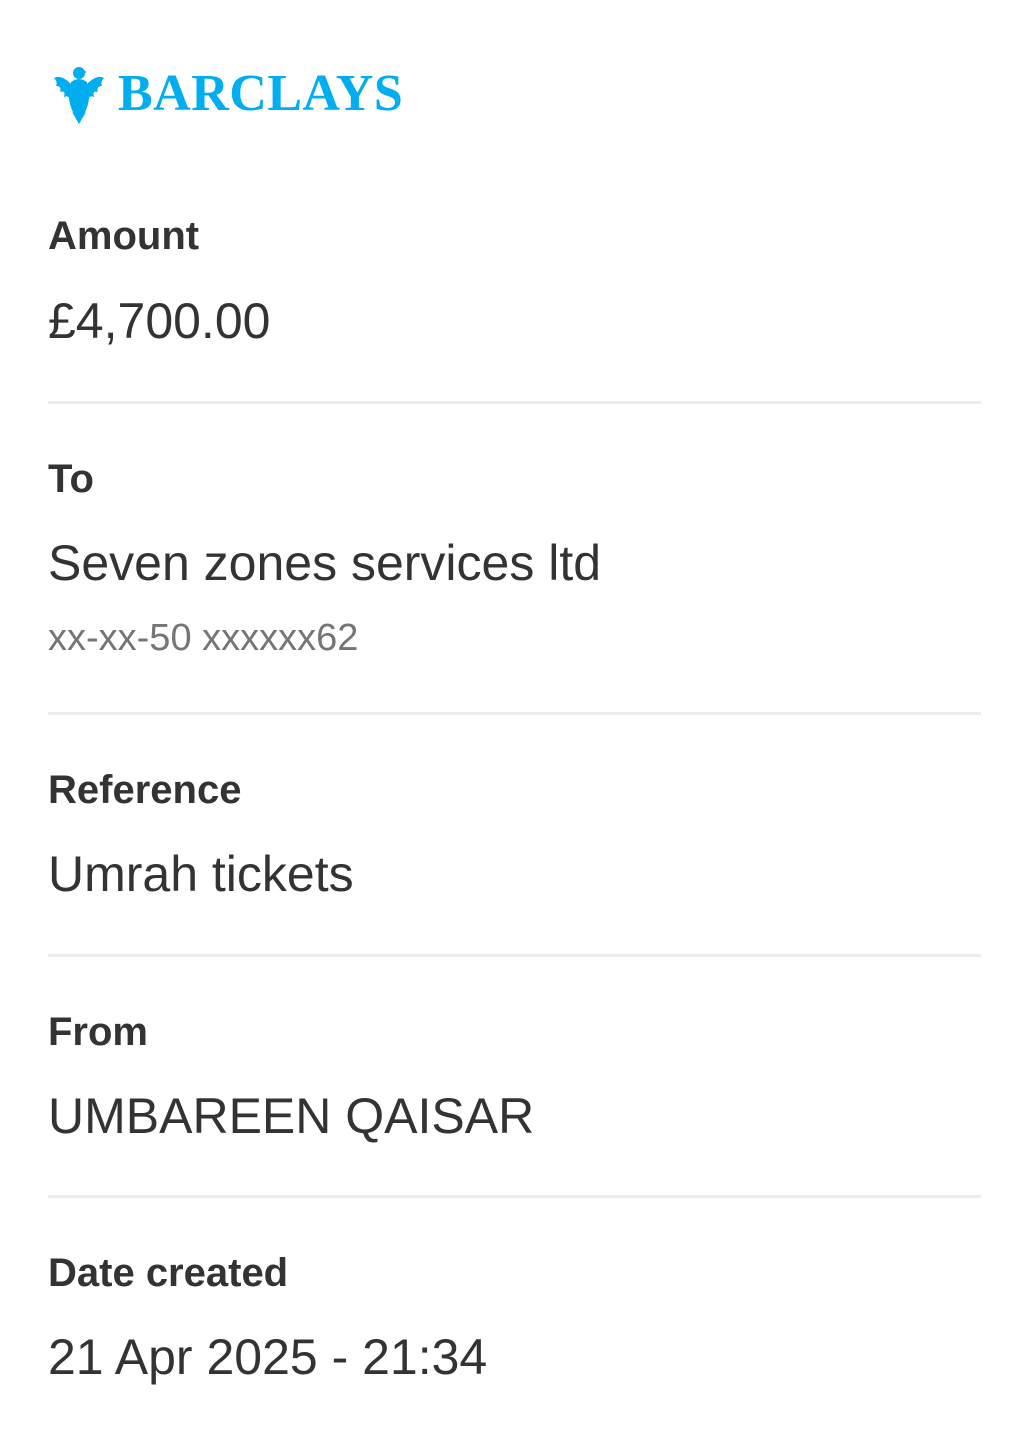  Describe the element at coordinates (291, 1116) in the screenshot. I see `payer-name: UMBAREEN QAISAR` at that location.